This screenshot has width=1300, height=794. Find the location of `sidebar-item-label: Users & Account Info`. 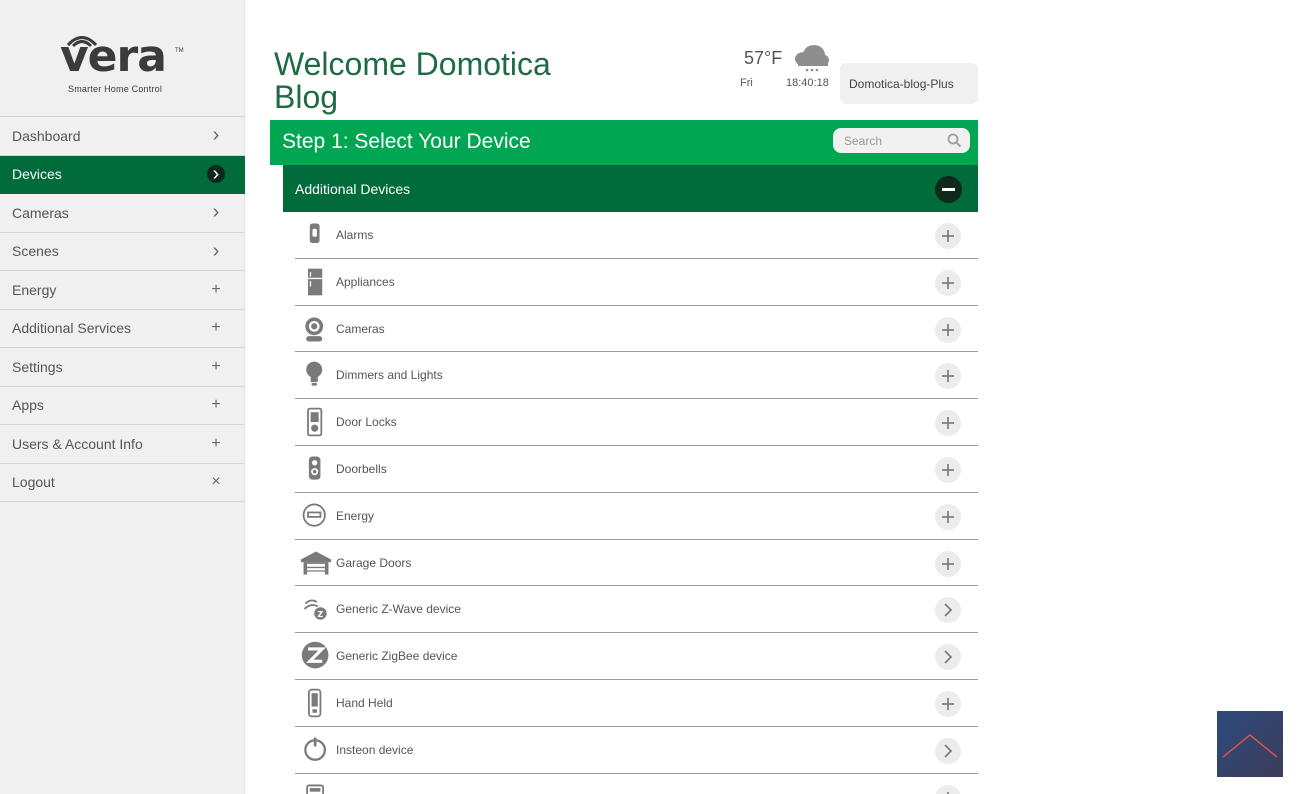

sidebar-item-label: Users & Account Info is located at coordinates (77, 443).